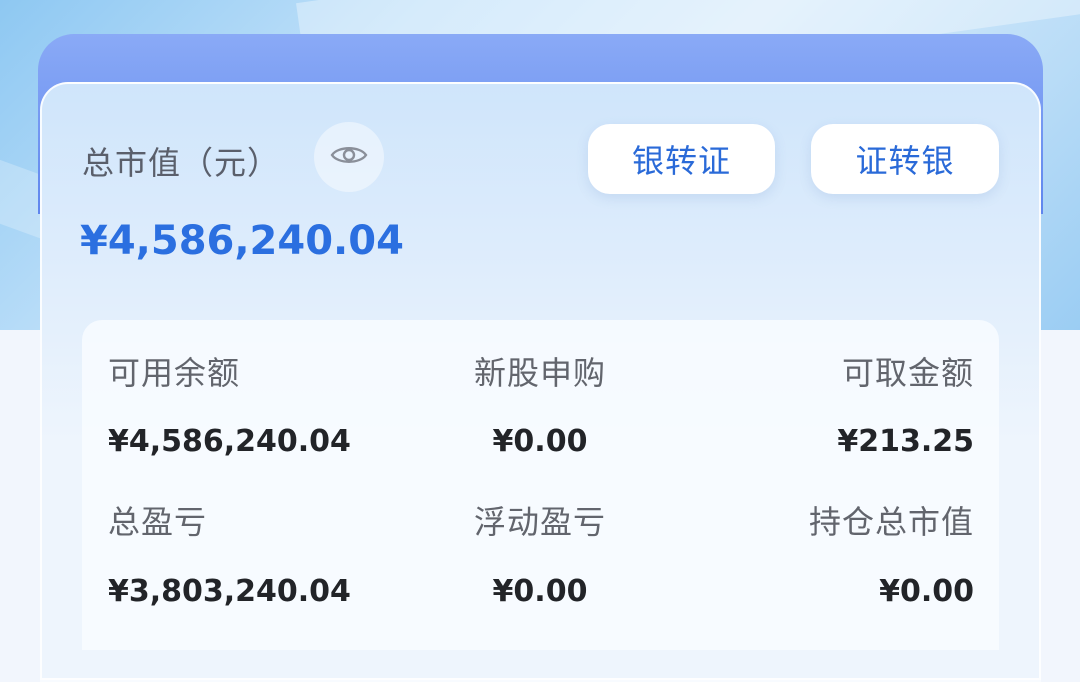  What do you see at coordinates (181, 163) in the screenshot?
I see `total-market-value-label: 总市值（元）` at bounding box center [181, 163].